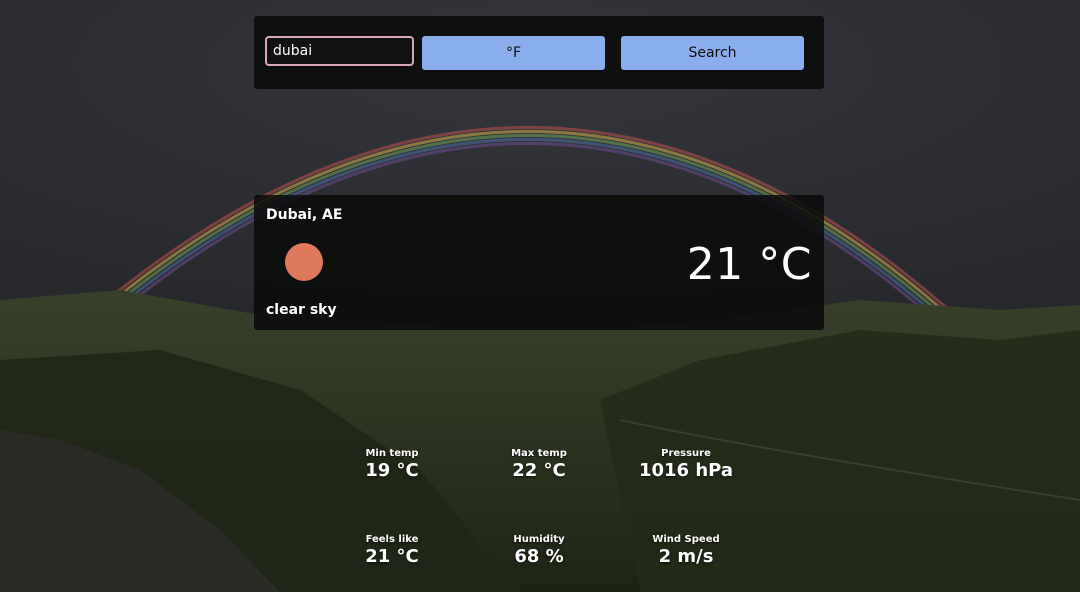  I want to click on stat-wind-speed: Wind Speed 2 m/s, so click(686, 550).